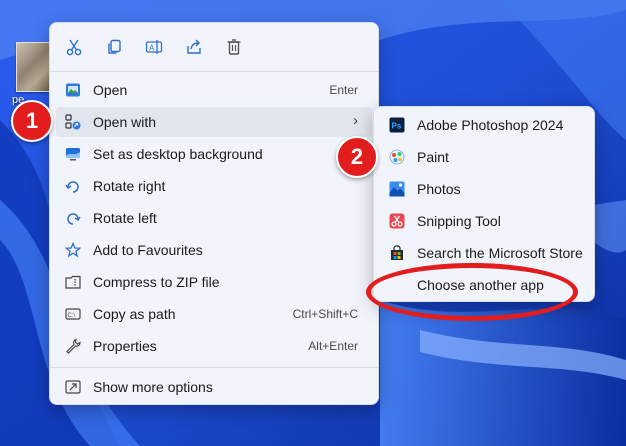  What do you see at coordinates (73, 387) in the screenshot?
I see `show-more-icon` at bounding box center [73, 387].